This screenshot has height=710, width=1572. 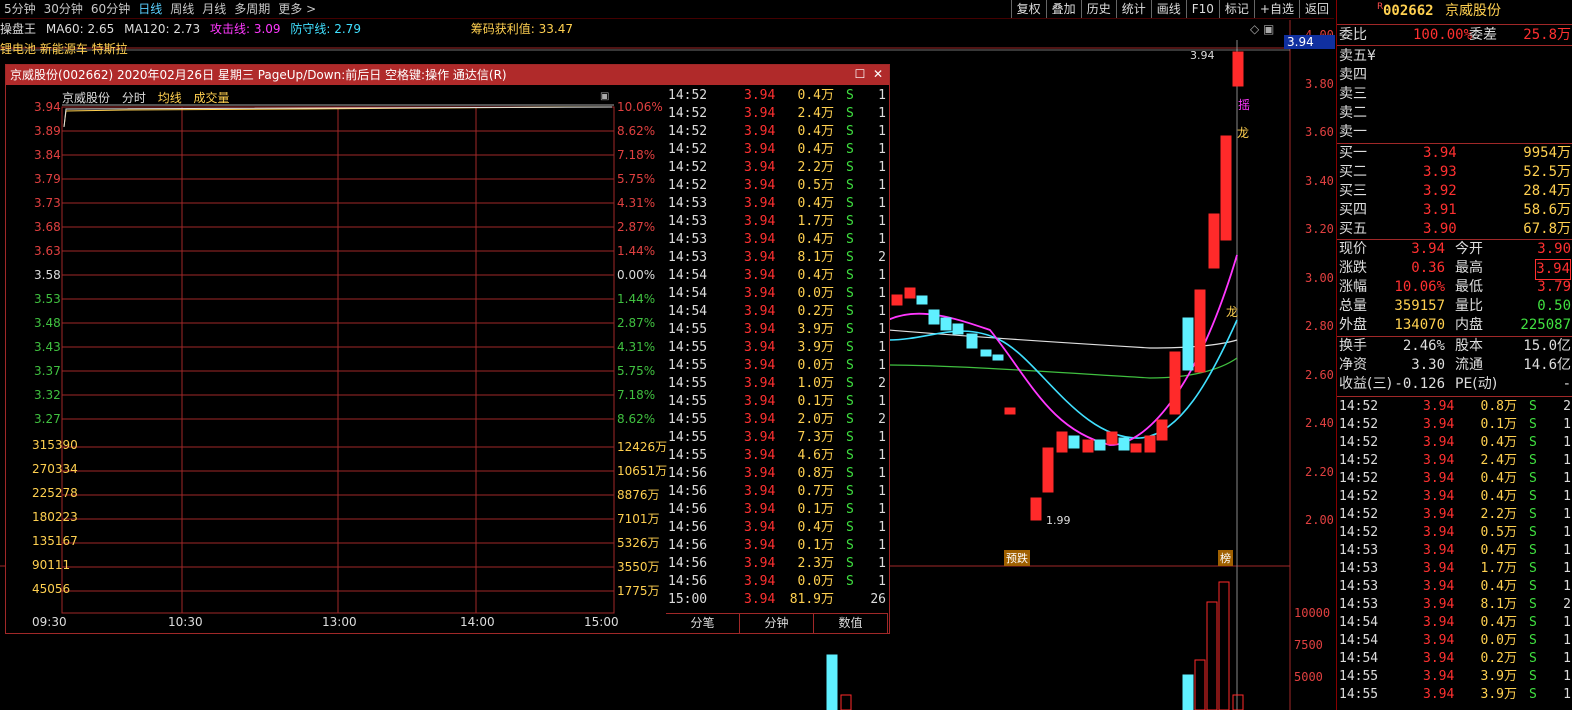 What do you see at coordinates (214, 9) in the screenshot?
I see `period-tab-5: 月线` at bounding box center [214, 9].